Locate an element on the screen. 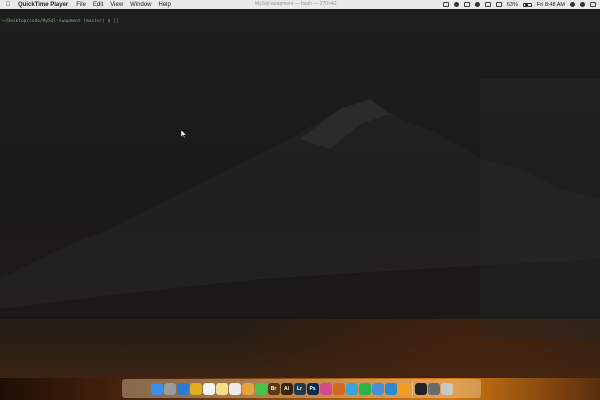 The height and width of the screenshot is (400, 600). spotlight-icon is located at coordinates (572, 4).